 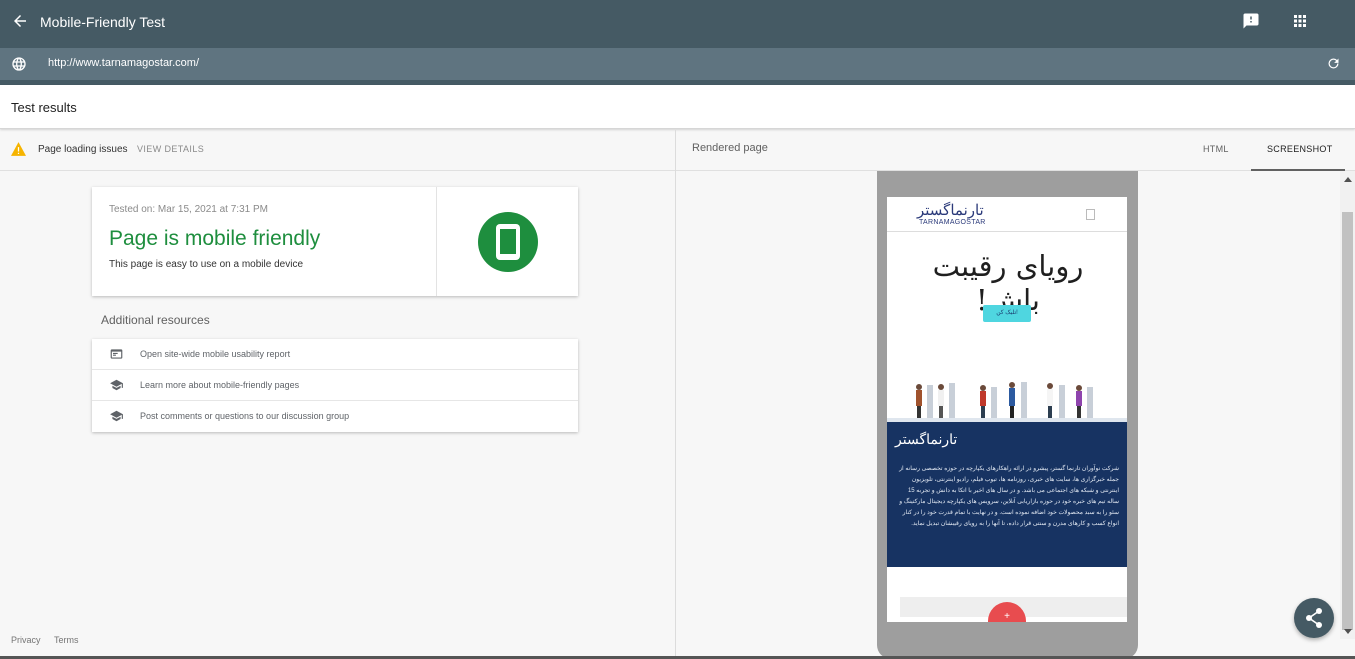 What do you see at coordinates (950, 210) in the screenshot?
I see `site-logo: تارنماگستر` at bounding box center [950, 210].